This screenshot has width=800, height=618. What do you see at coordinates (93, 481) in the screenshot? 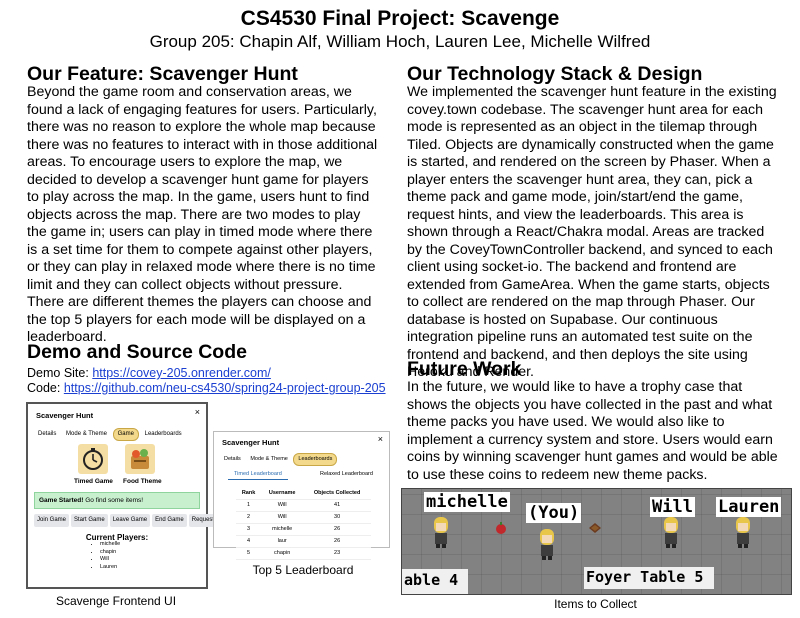
I see `mode-label-timed: Timed Game` at bounding box center [93, 481].